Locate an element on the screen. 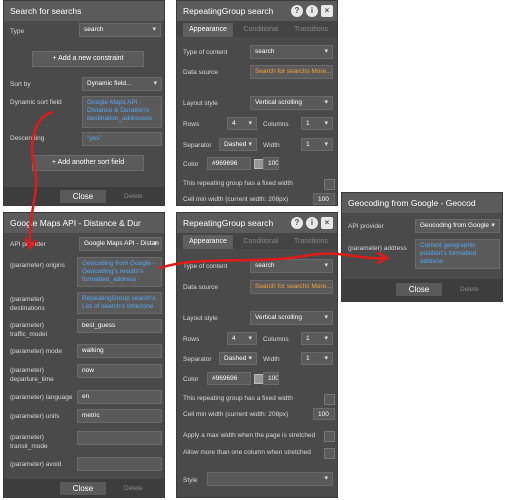 This screenshot has height=500, width=508. arrow-origins-to-geocoding is located at coordinates (272, 261).